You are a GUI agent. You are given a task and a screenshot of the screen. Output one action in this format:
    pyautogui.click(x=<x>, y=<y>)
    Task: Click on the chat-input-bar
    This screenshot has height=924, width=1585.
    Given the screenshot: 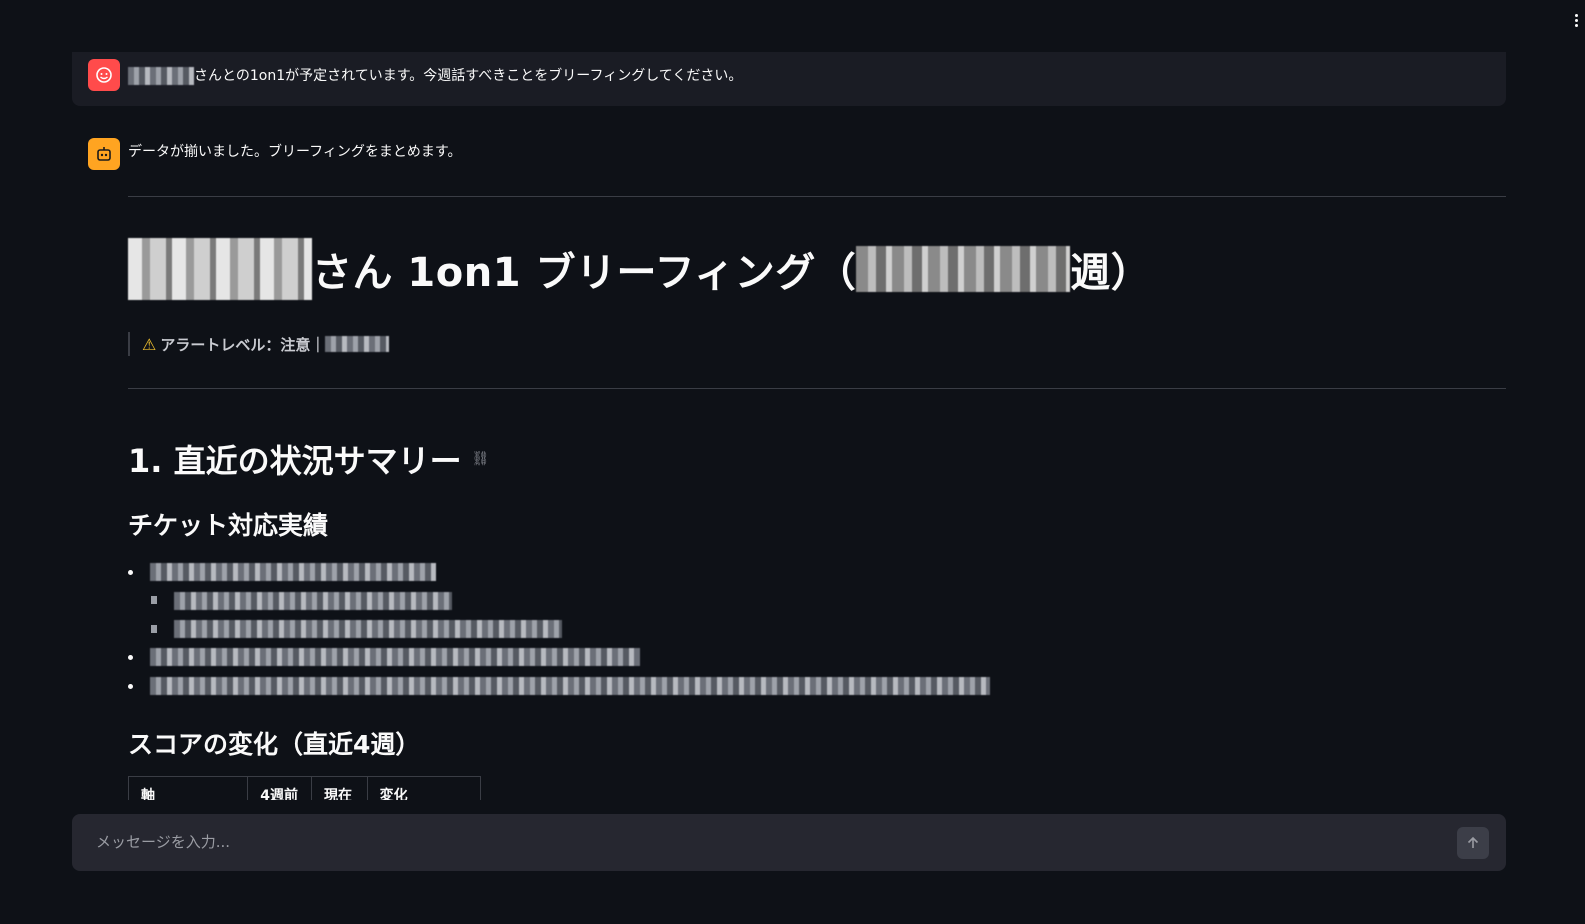 What is the action you would take?
    pyautogui.click(x=789, y=842)
    